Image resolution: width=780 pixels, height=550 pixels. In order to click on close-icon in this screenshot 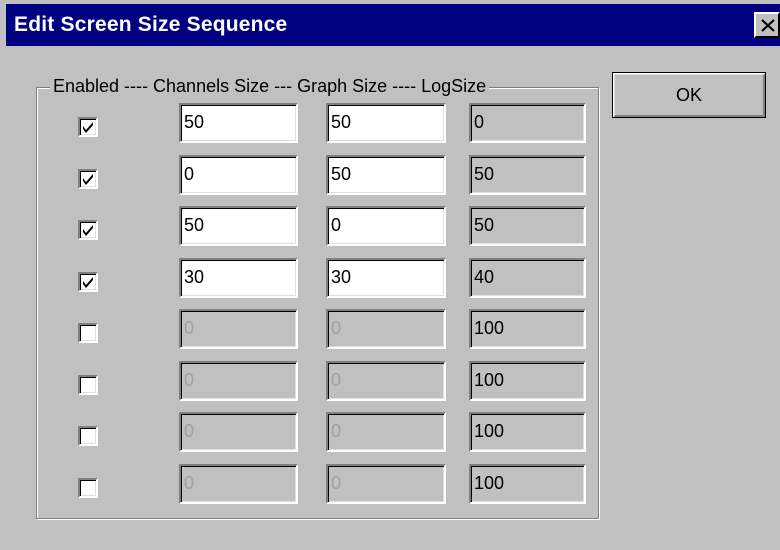, I will do `click(768, 25)`.